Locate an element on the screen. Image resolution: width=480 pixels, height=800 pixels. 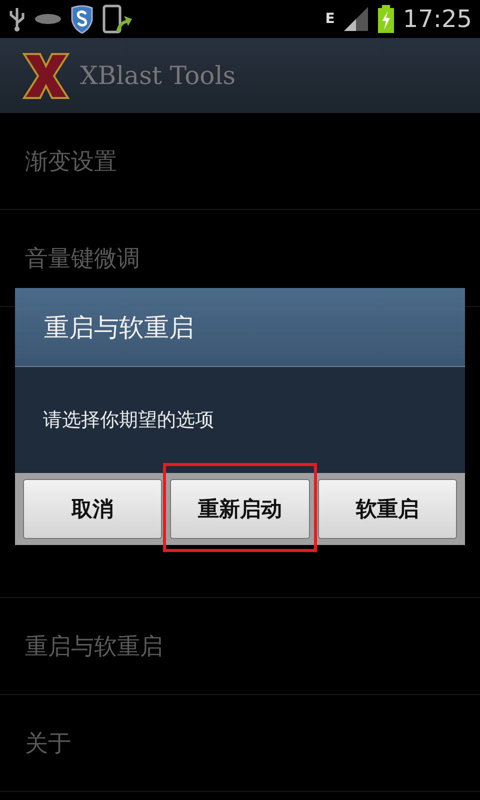
menu-item: 渐变设置 is located at coordinates (240, 161).